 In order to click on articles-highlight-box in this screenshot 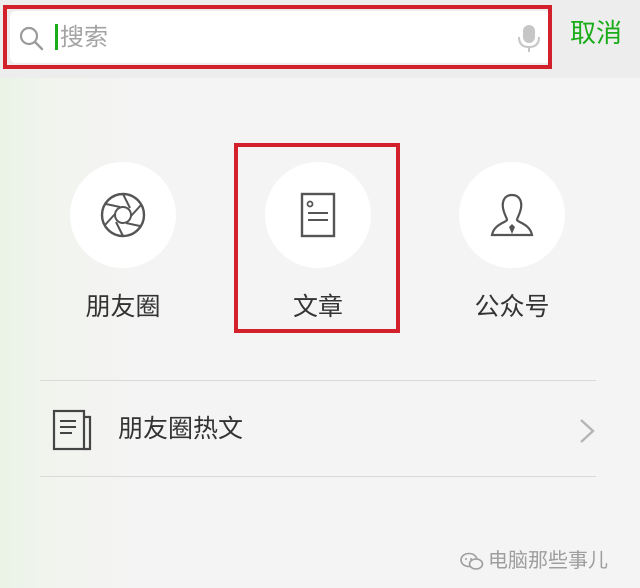, I will do `click(317, 238)`.